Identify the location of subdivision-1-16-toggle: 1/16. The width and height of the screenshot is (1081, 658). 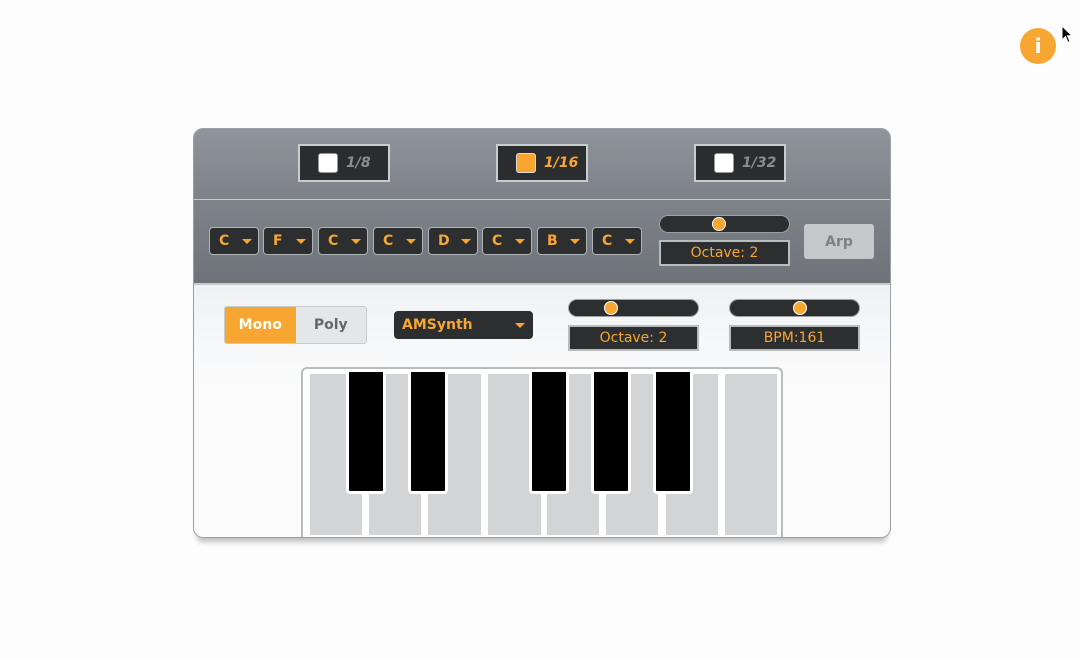
(542, 163).